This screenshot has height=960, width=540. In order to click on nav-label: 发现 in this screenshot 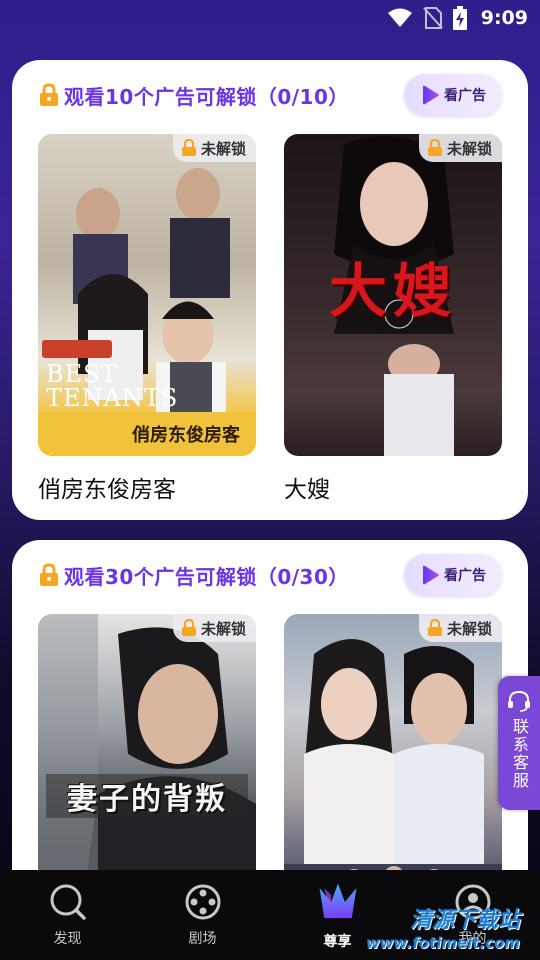, I will do `click(67, 939)`.